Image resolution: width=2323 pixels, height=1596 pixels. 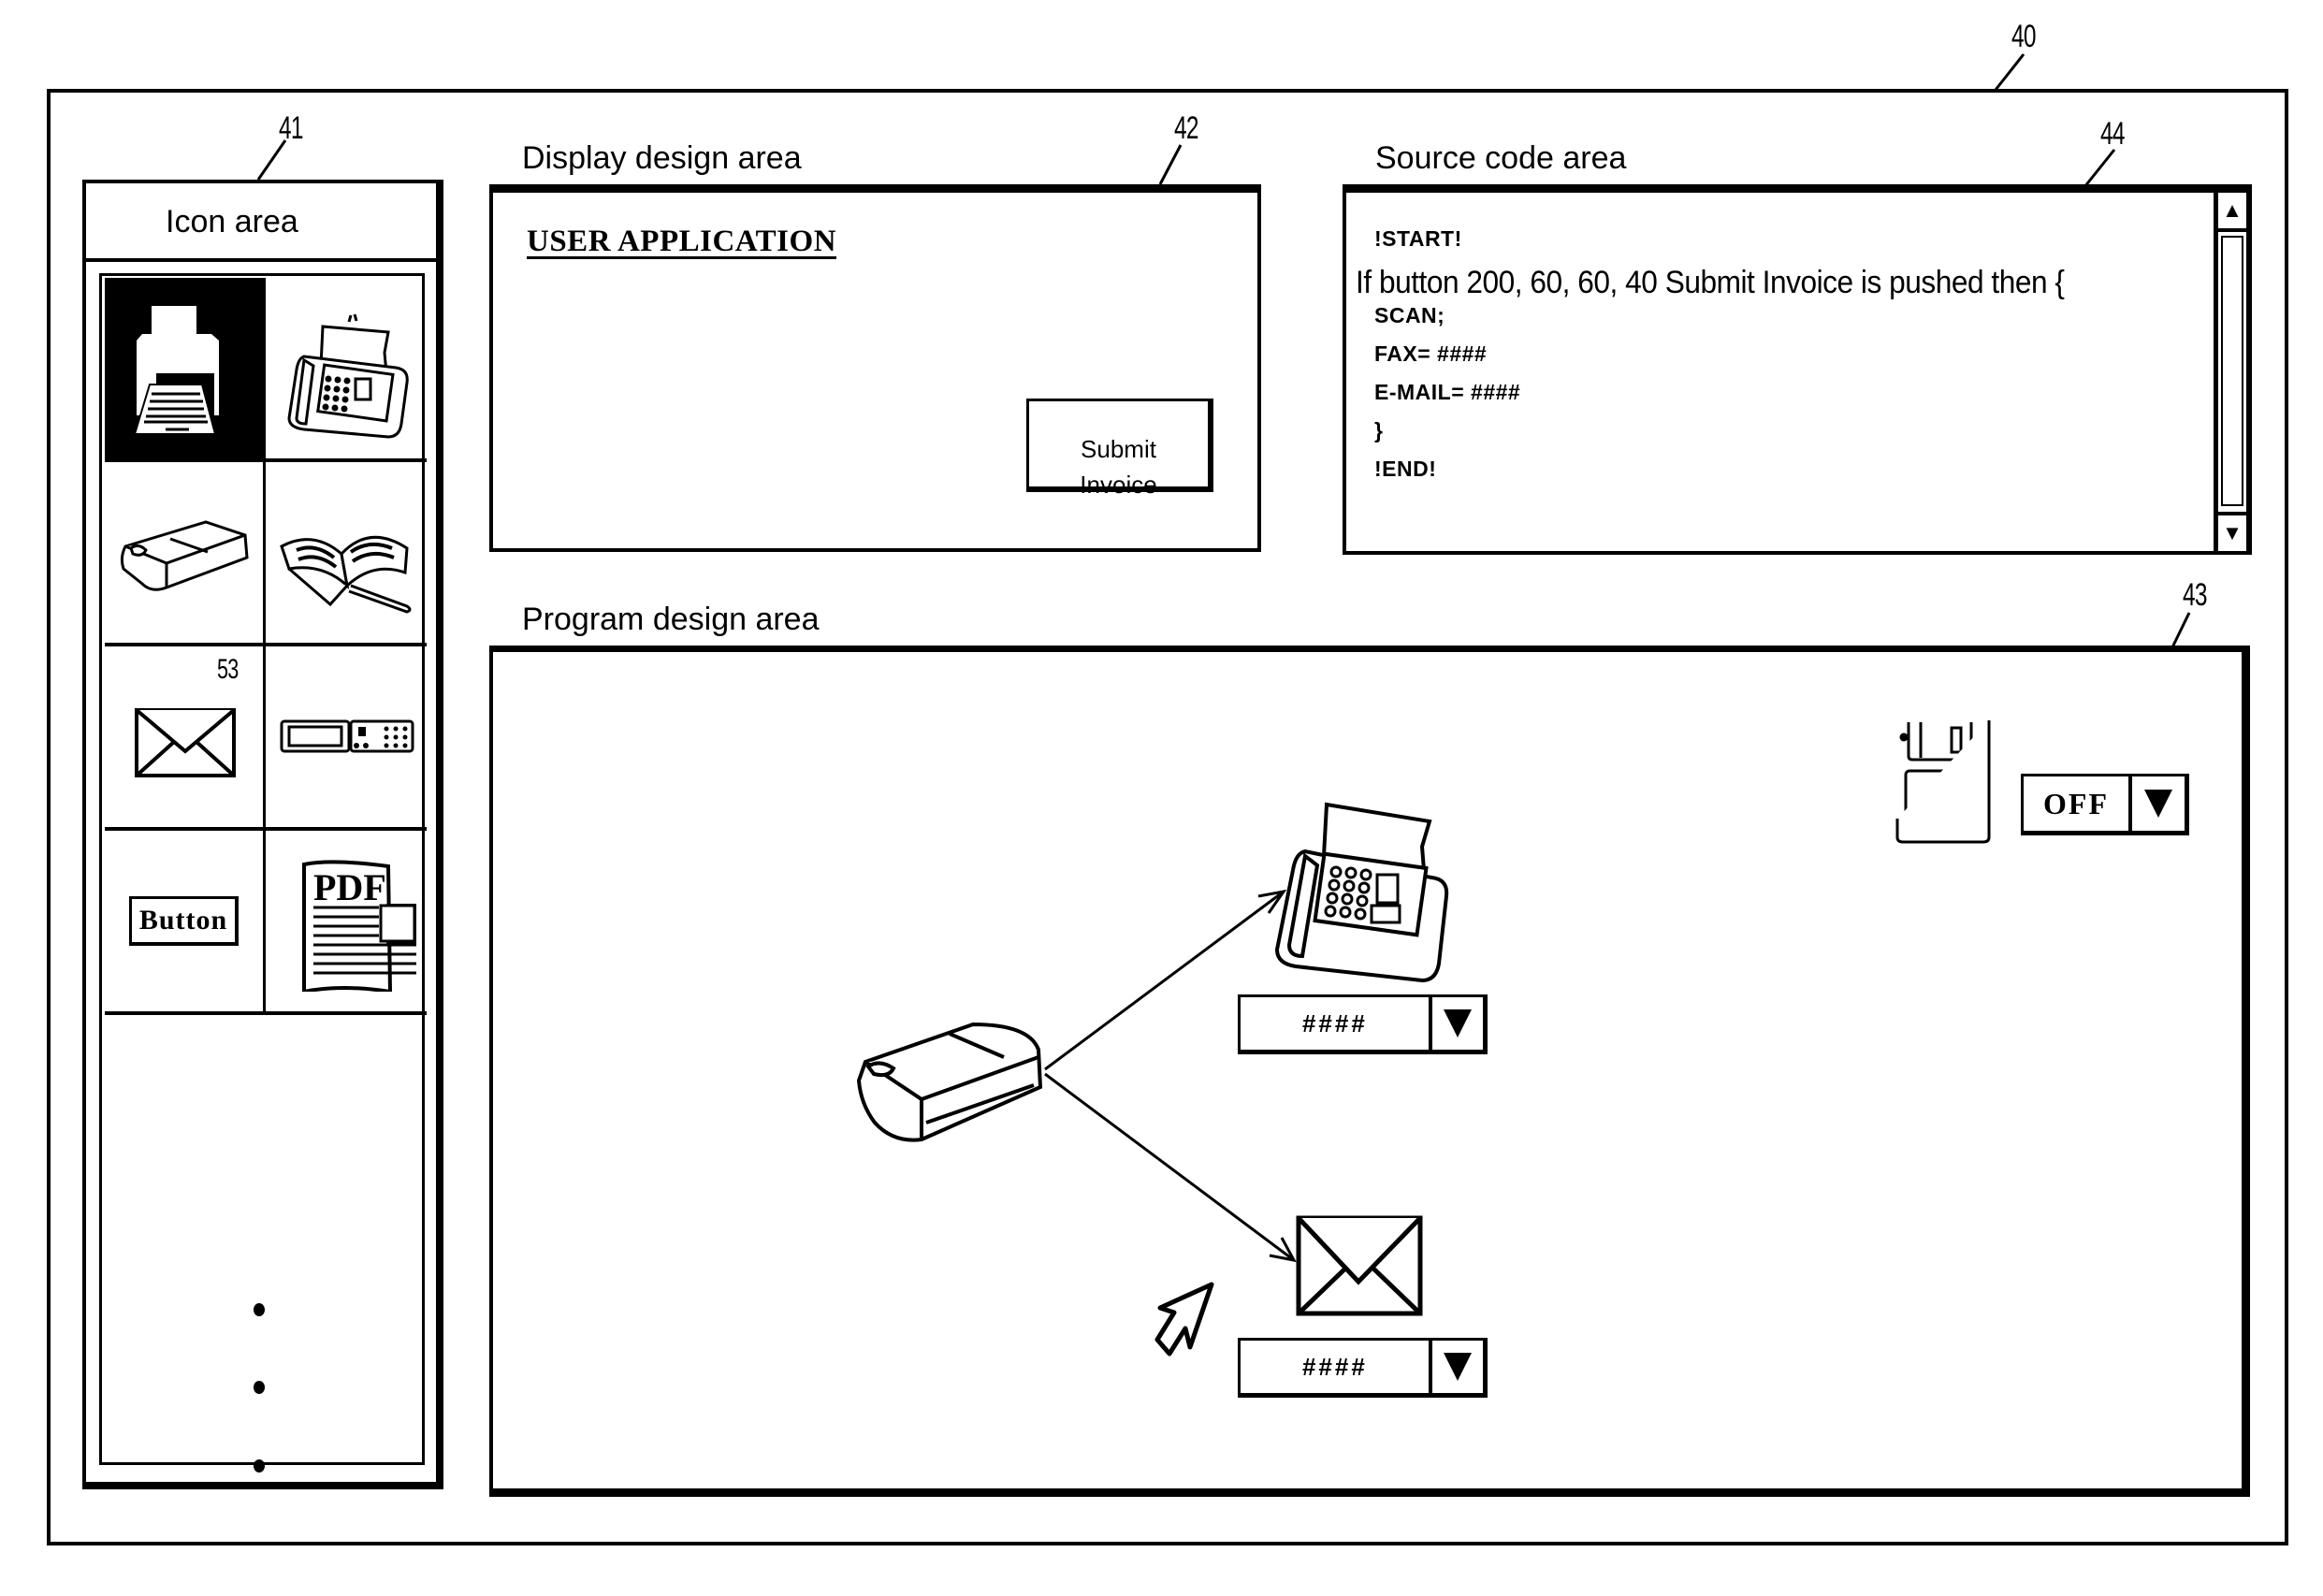 I want to click on fax-number-dropdown: ####, so click(x=1363, y=1024).